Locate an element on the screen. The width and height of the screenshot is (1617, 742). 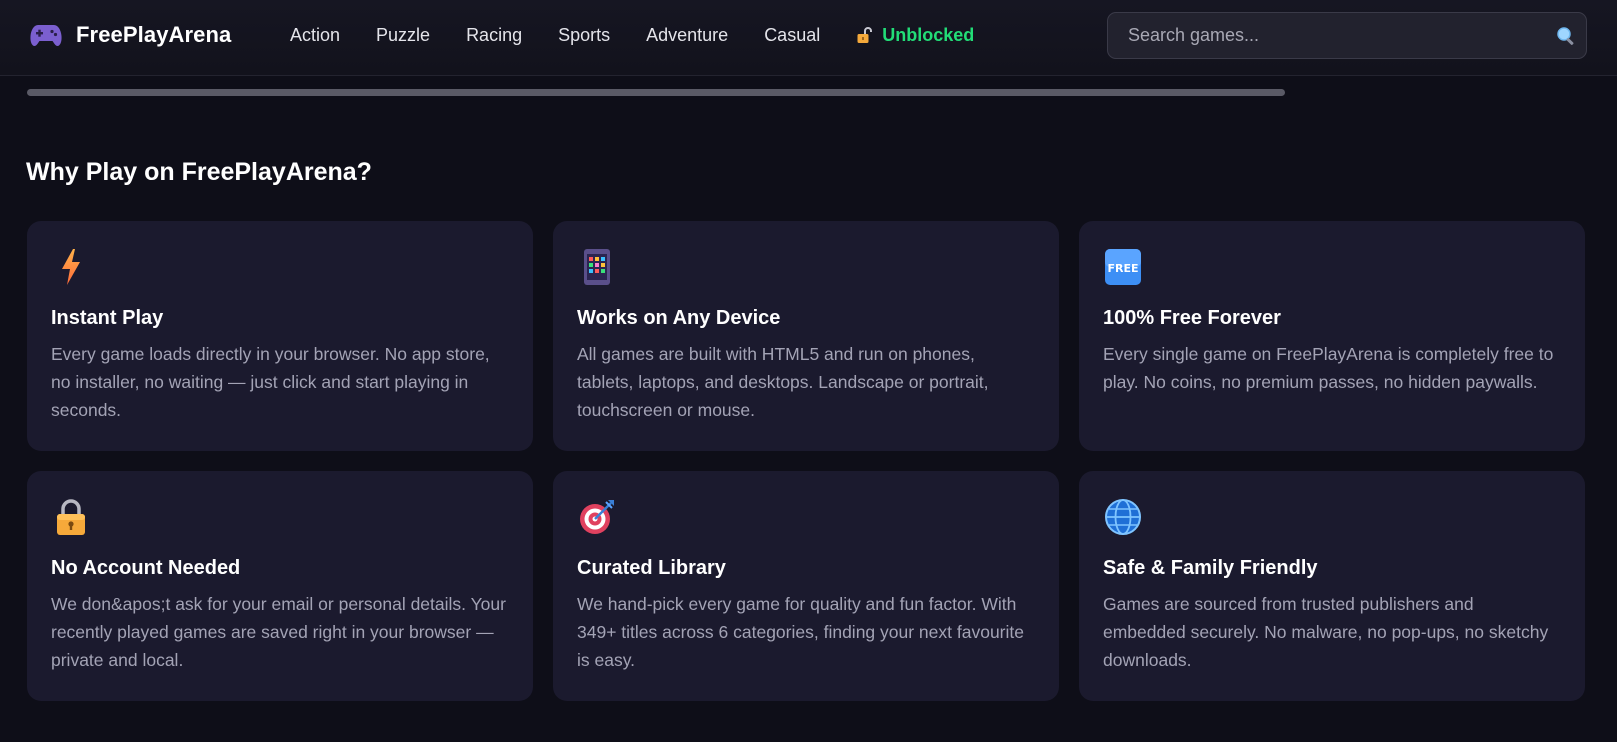
feature-title: Instant Play is located at coordinates (107, 318).